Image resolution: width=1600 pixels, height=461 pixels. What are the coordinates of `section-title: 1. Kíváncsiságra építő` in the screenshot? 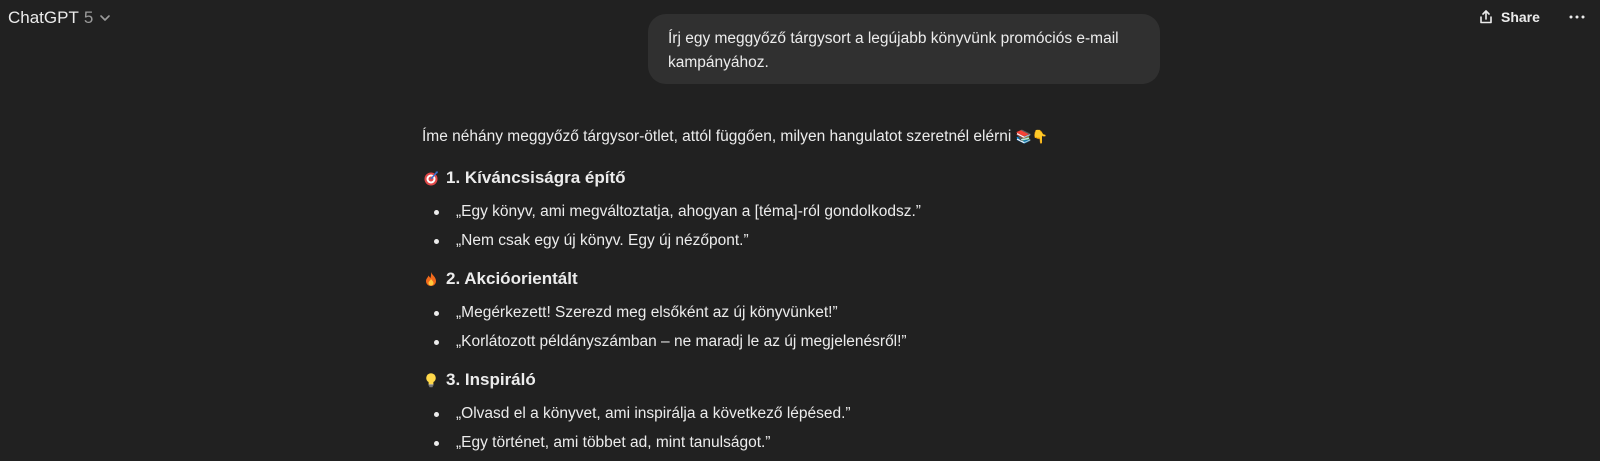 It's located at (536, 177).